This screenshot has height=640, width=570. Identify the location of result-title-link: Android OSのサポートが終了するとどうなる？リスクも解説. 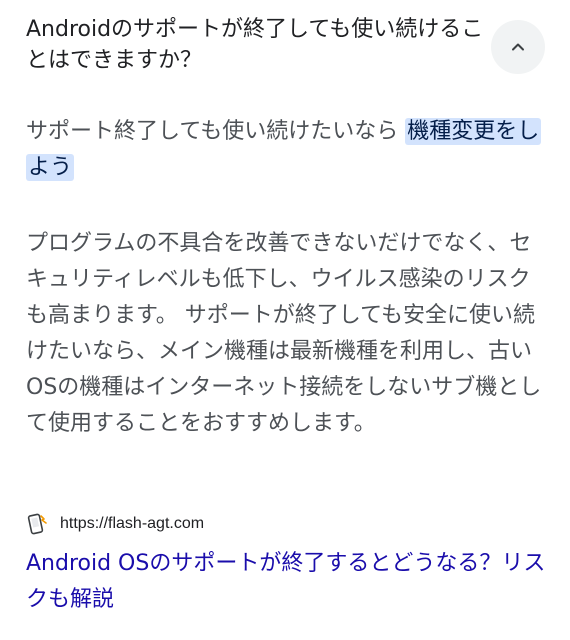
(286, 582).